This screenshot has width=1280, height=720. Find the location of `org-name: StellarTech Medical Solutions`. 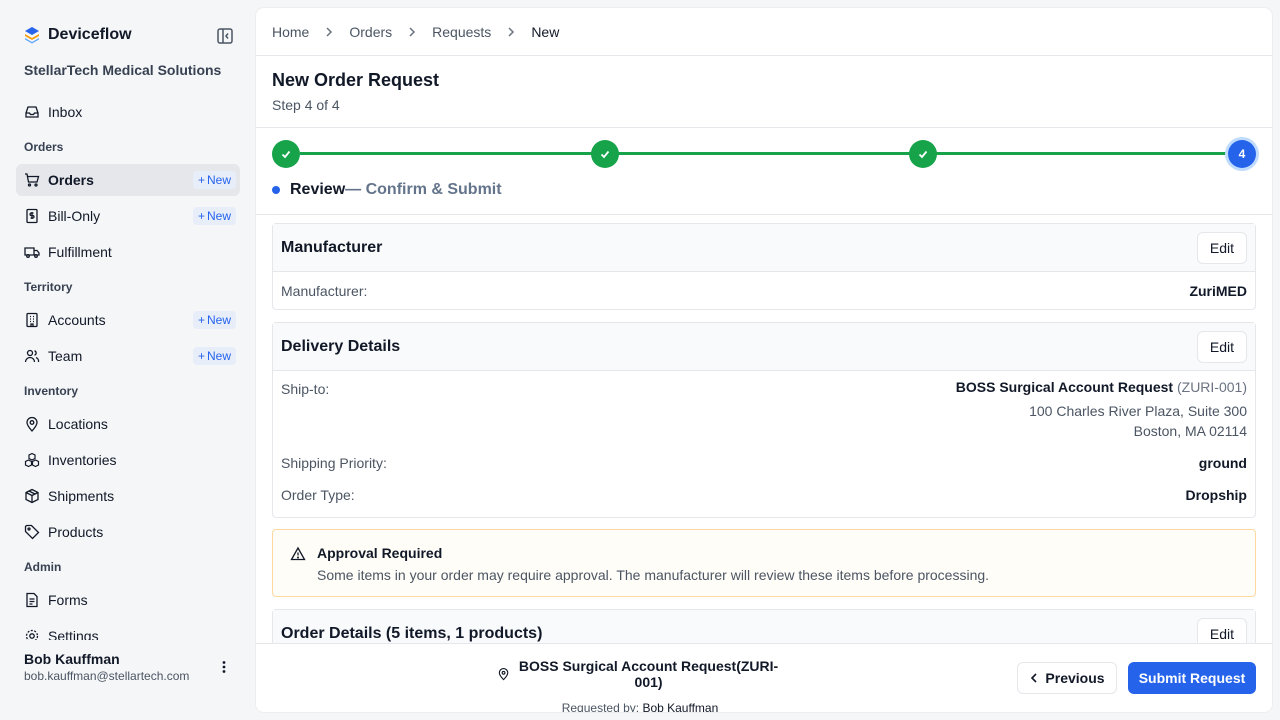

org-name: StellarTech Medical Solutions is located at coordinates (122, 70).